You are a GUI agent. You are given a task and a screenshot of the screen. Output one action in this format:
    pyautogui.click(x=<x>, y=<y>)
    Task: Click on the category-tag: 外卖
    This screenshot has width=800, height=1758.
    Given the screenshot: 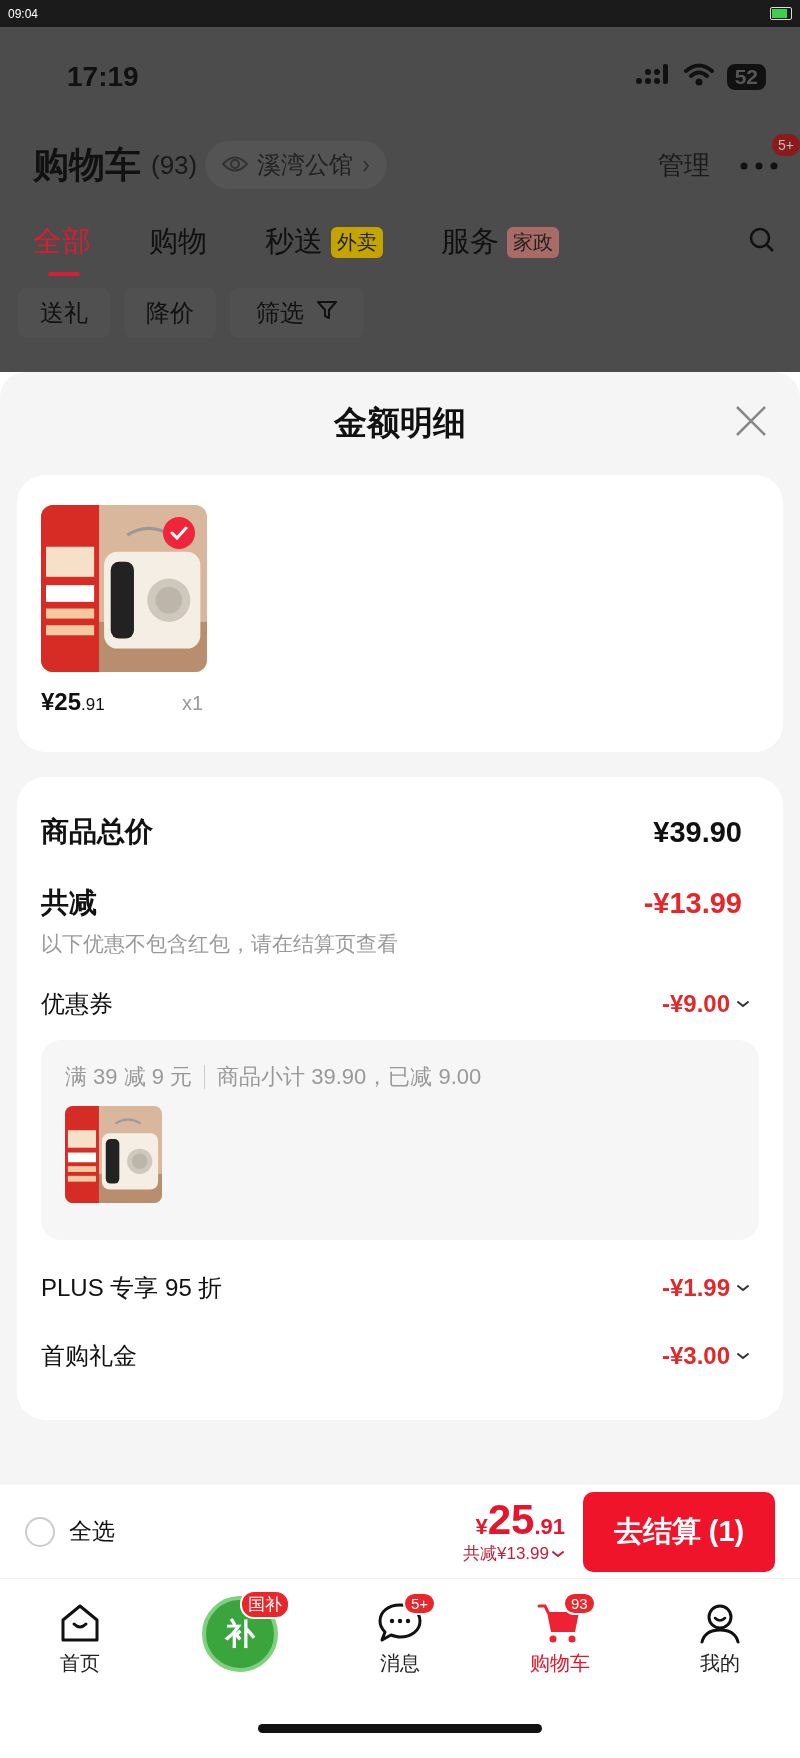 What is the action you would take?
    pyautogui.click(x=357, y=242)
    